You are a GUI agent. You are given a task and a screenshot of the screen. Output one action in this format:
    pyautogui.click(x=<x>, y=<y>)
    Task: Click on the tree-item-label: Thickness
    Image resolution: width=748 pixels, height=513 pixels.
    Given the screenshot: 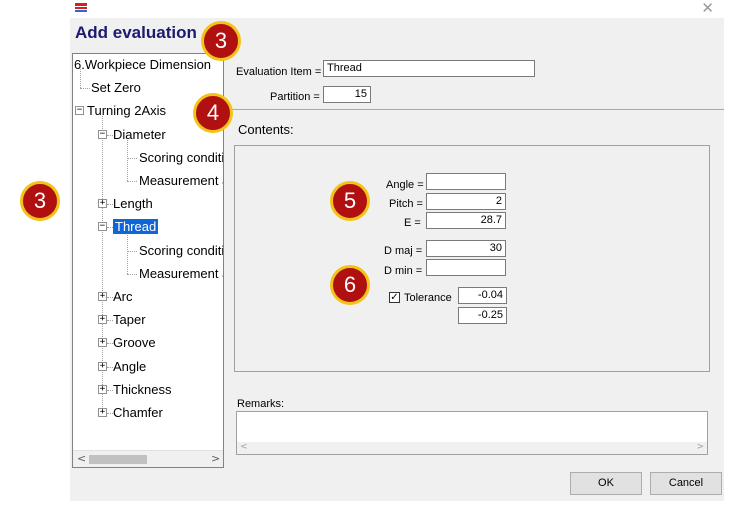 What is the action you would take?
    pyautogui.click(x=142, y=389)
    